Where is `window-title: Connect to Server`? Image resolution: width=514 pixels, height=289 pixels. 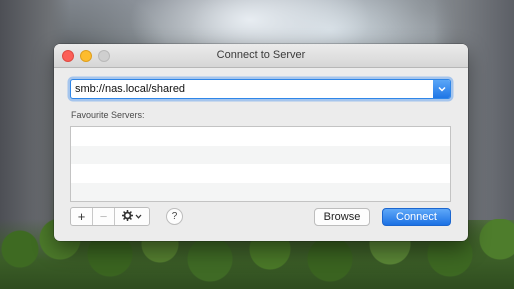 window-title: Connect to Server is located at coordinates (261, 55).